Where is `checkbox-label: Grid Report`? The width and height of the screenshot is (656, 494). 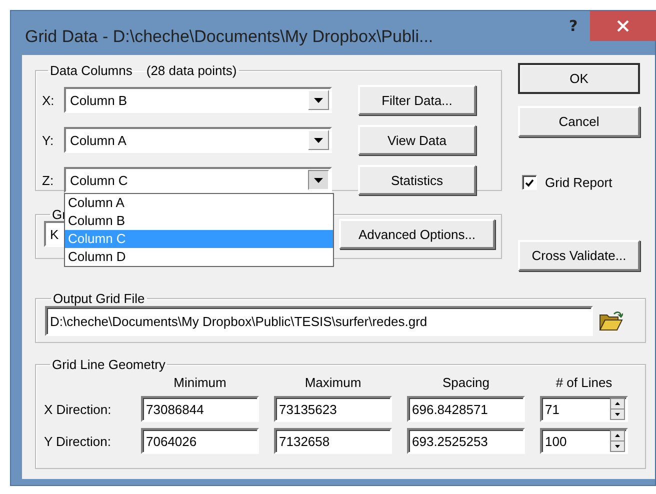 checkbox-label: Grid Report is located at coordinates (578, 182).